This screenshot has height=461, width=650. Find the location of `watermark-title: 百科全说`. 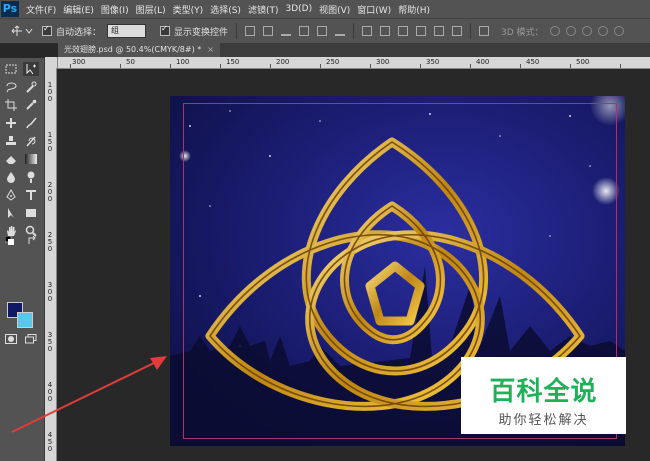

watermark-title: 百科全说 is located at coordinates (543, 392).